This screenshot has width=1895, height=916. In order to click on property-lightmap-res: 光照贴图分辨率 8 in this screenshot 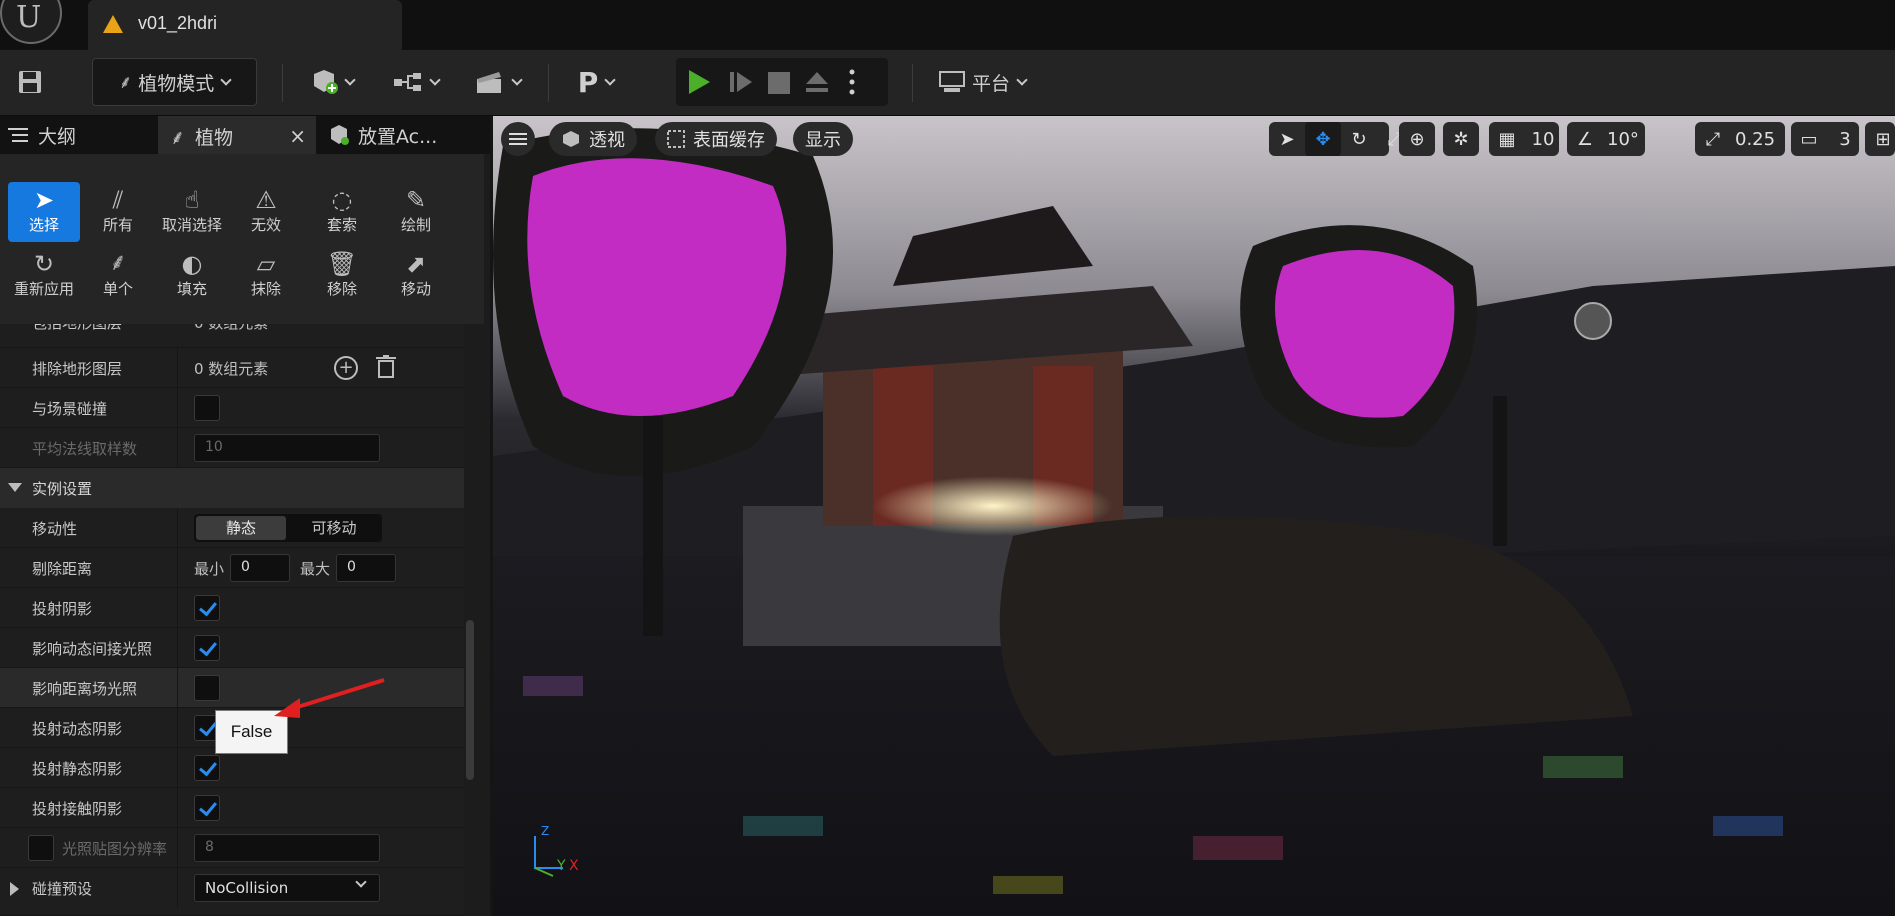, I will do `click(232, 848)`.